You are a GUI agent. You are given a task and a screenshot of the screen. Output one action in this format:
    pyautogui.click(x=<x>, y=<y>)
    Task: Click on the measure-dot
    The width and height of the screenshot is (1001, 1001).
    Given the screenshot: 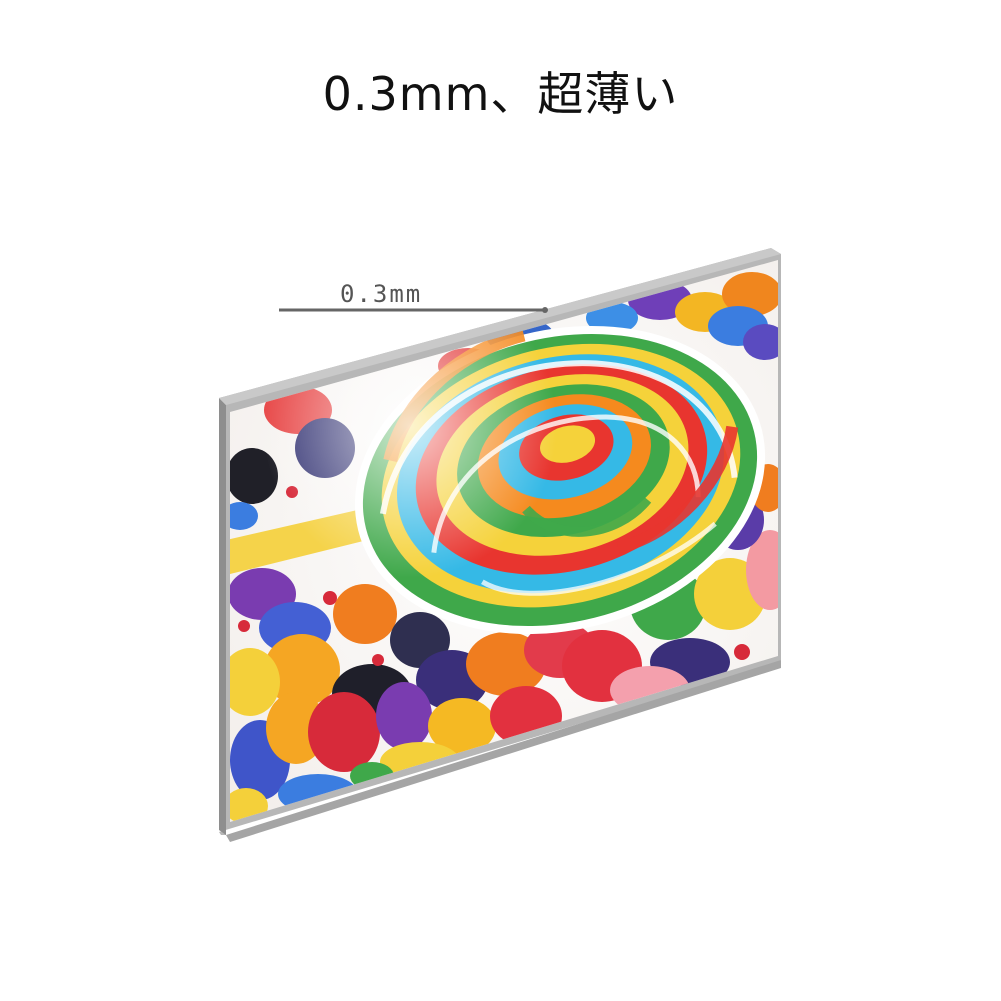 What is the action you would take?
    pyautogui.click(x=545, y=310)
    